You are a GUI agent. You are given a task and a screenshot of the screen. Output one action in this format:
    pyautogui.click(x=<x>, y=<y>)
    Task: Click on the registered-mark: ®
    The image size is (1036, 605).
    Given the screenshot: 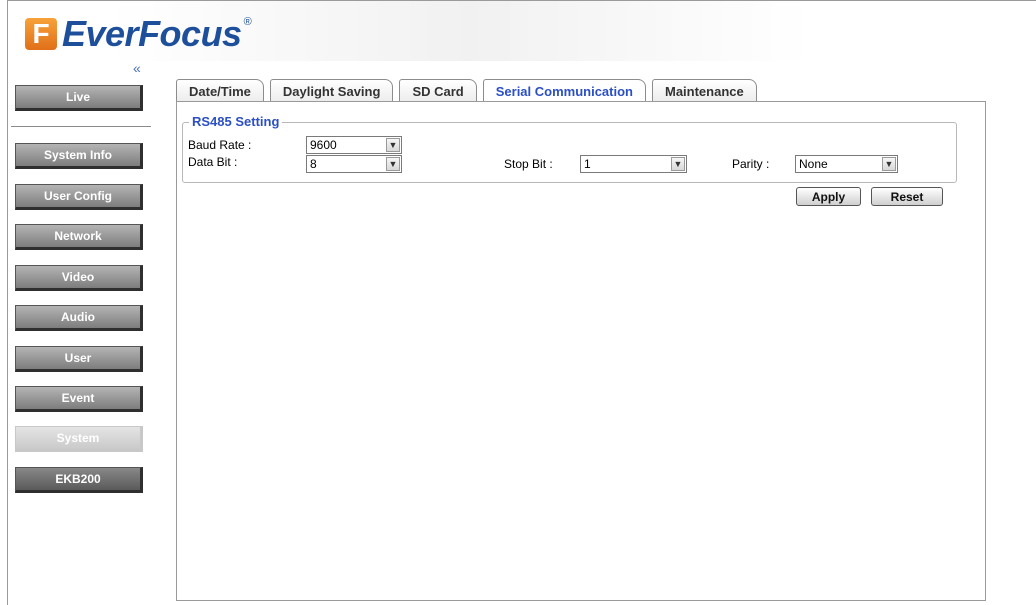 What is the action you would take?
    pyautogui.click(x=247, y=22)
    